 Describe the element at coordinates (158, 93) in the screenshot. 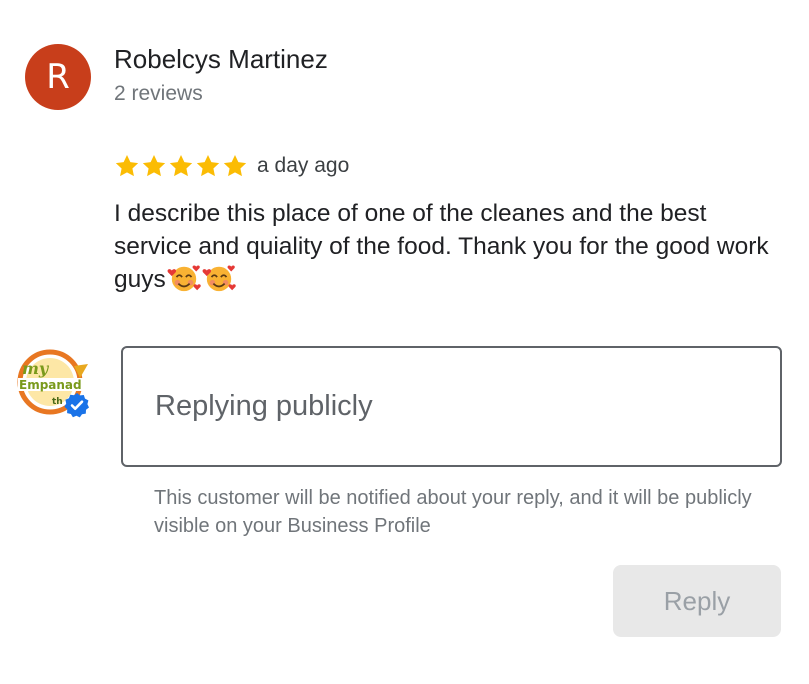

I see `review-count: 2 reviews` at that location.